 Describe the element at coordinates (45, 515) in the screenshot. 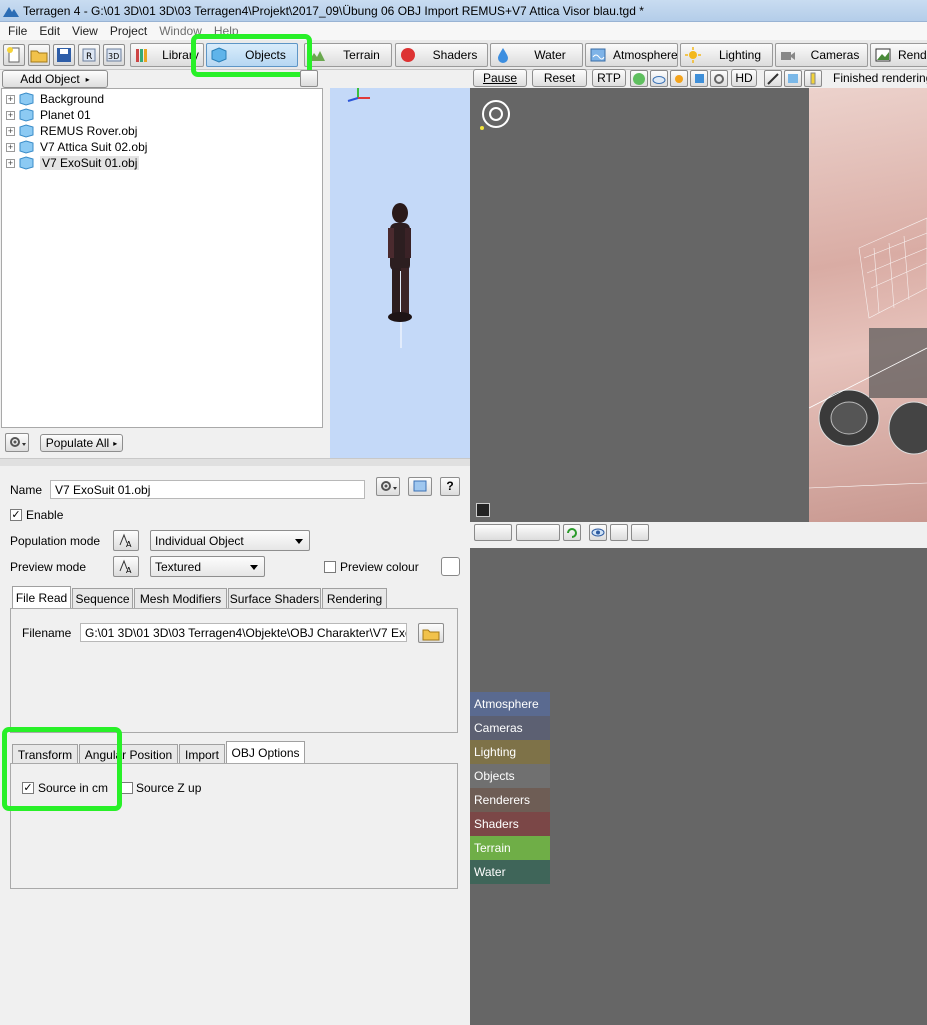

I see `enable-label: Enable` at that location.